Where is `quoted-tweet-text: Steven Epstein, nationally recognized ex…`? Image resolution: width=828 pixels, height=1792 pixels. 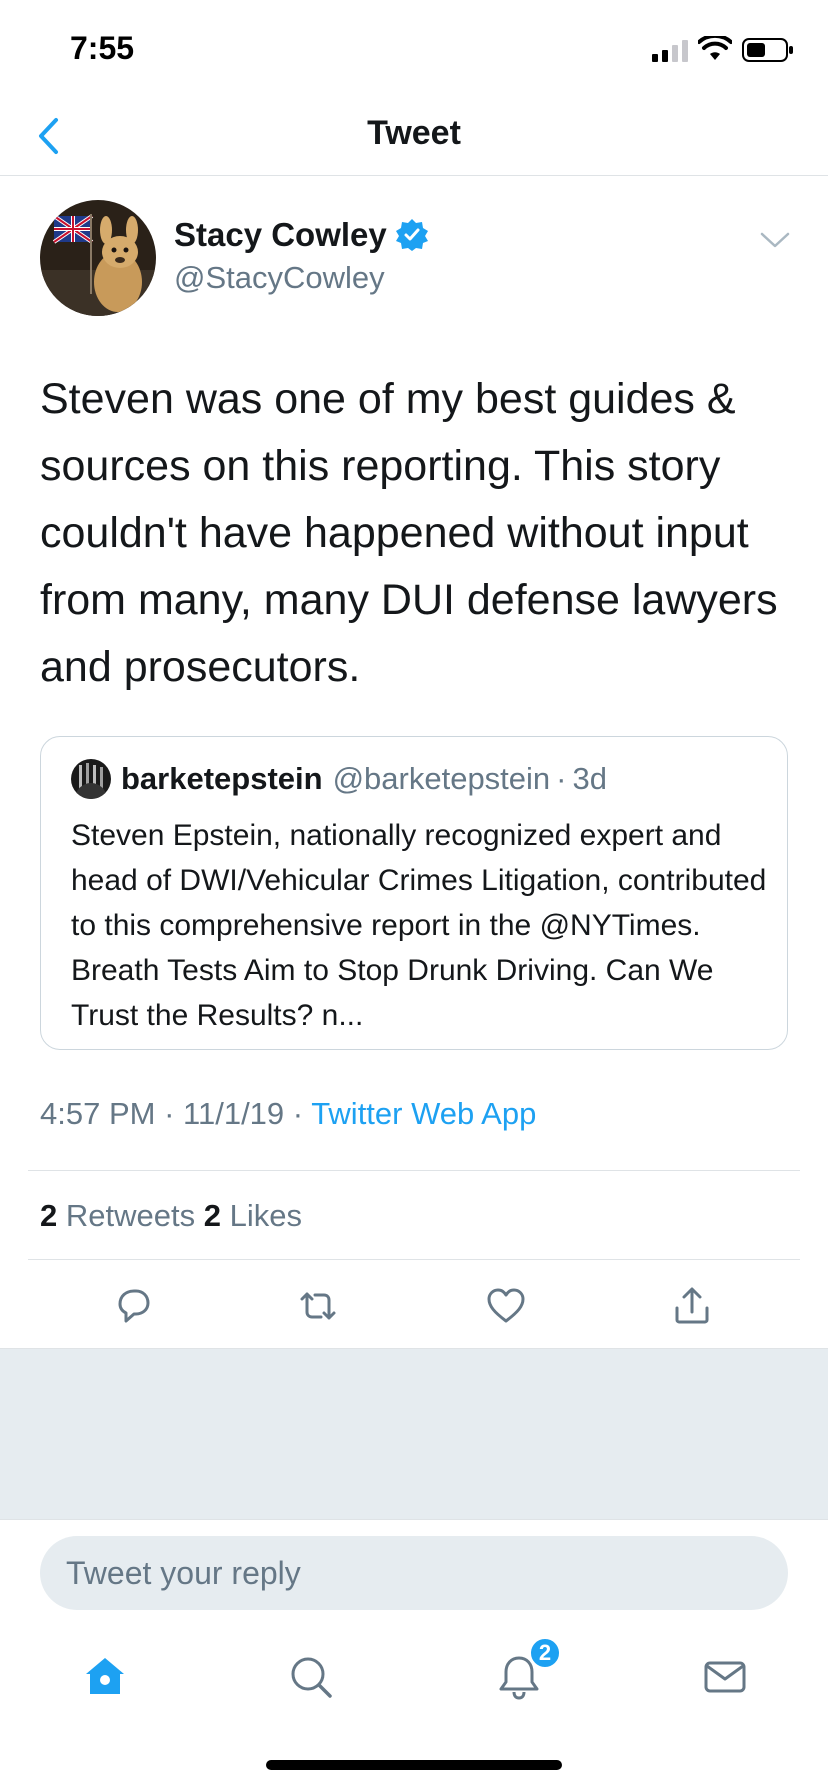 quoted-tweet-text: Steven Epstein, nationally recognized ex… is located at coordinates (419, 925).